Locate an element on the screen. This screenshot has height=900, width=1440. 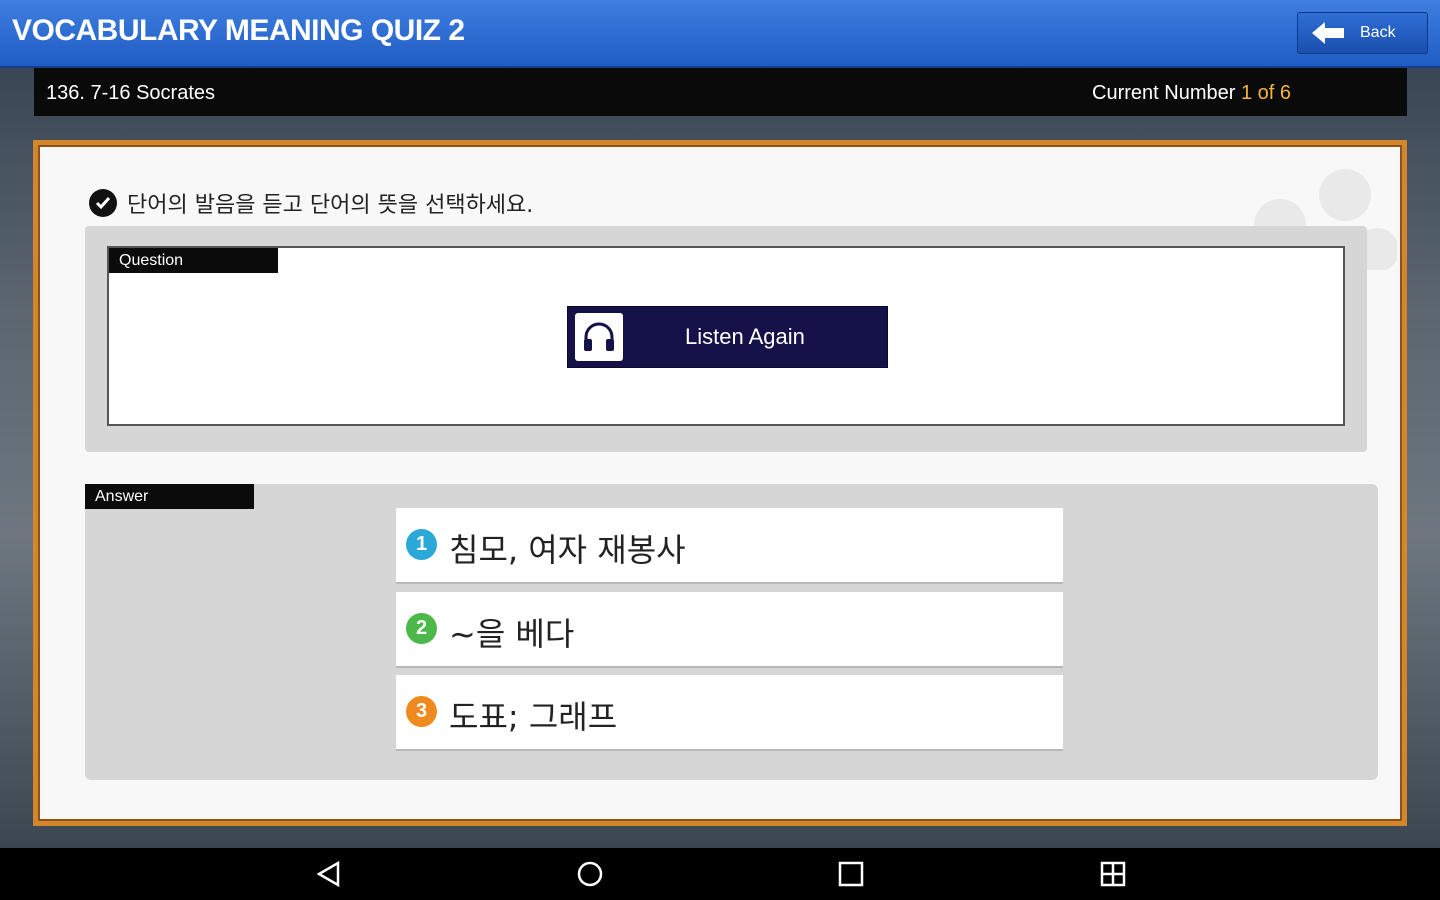
back-button-label: Back is located at coordinates (1378, 32).